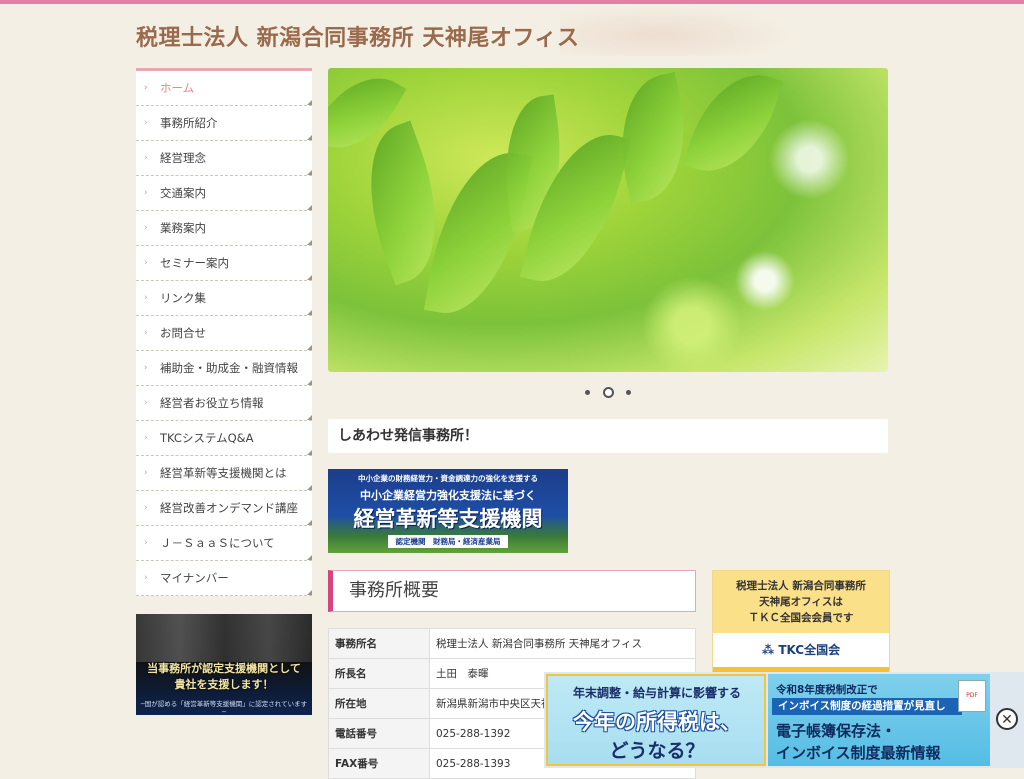 This screenshot has height=779, width=1024. I want to click on sidebar-item-label: 業務案内, so click(183, 228).